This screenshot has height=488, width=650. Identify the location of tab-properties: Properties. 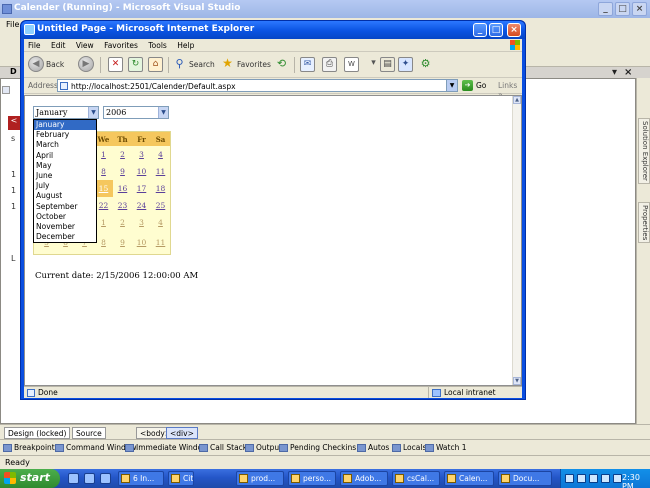
(644, 223).